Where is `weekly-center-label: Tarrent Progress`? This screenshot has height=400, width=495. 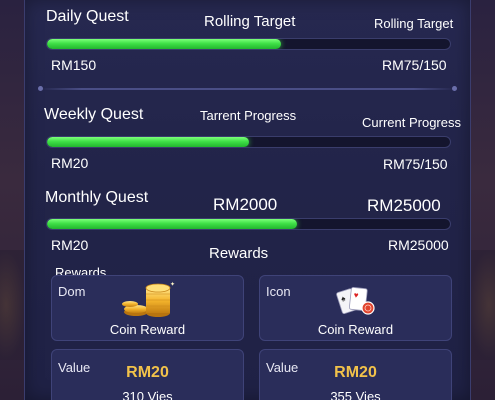
weekly-center-label: Tarrent Progress is located at coordinates (248, 115).